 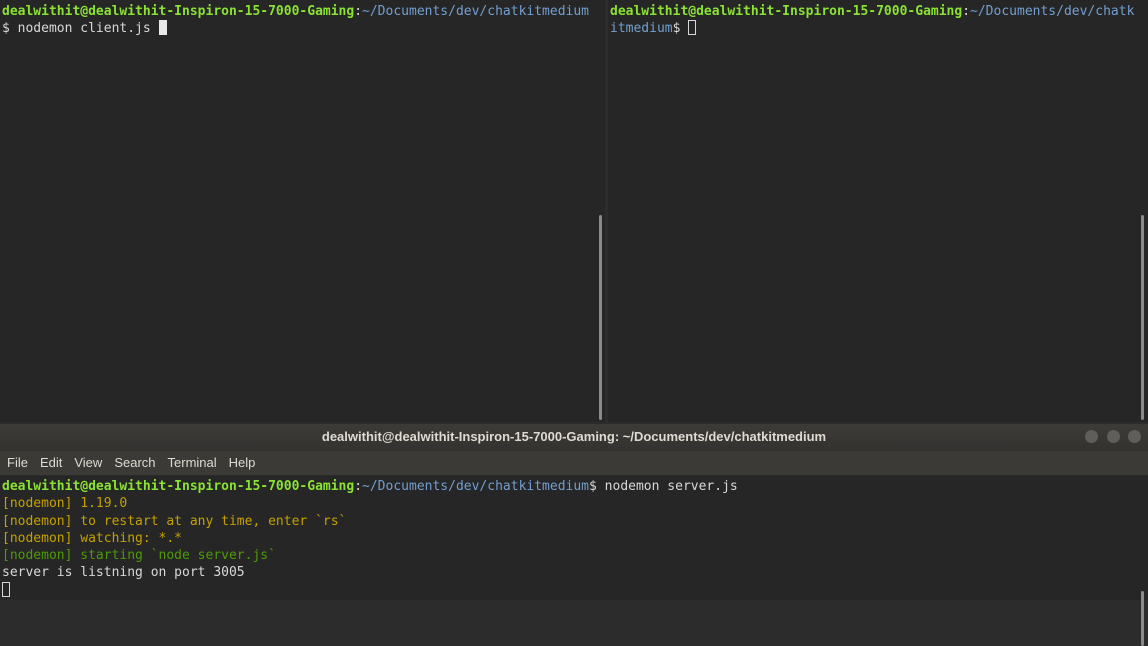 I want to click on maximize-button, so click(x=1113, y=436).